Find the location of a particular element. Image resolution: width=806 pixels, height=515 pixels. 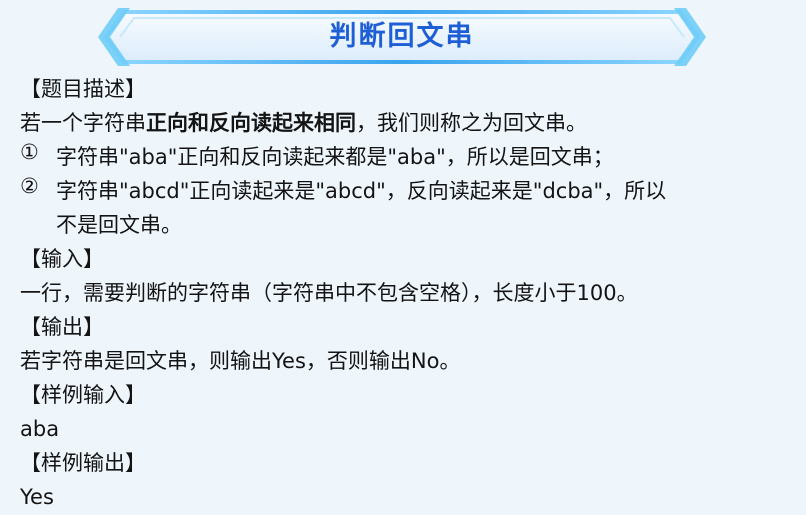

input-description: 一行，需要判断的字符串（字符串中不包含空格），长度小于100。 is located at coordinates (329, 293).